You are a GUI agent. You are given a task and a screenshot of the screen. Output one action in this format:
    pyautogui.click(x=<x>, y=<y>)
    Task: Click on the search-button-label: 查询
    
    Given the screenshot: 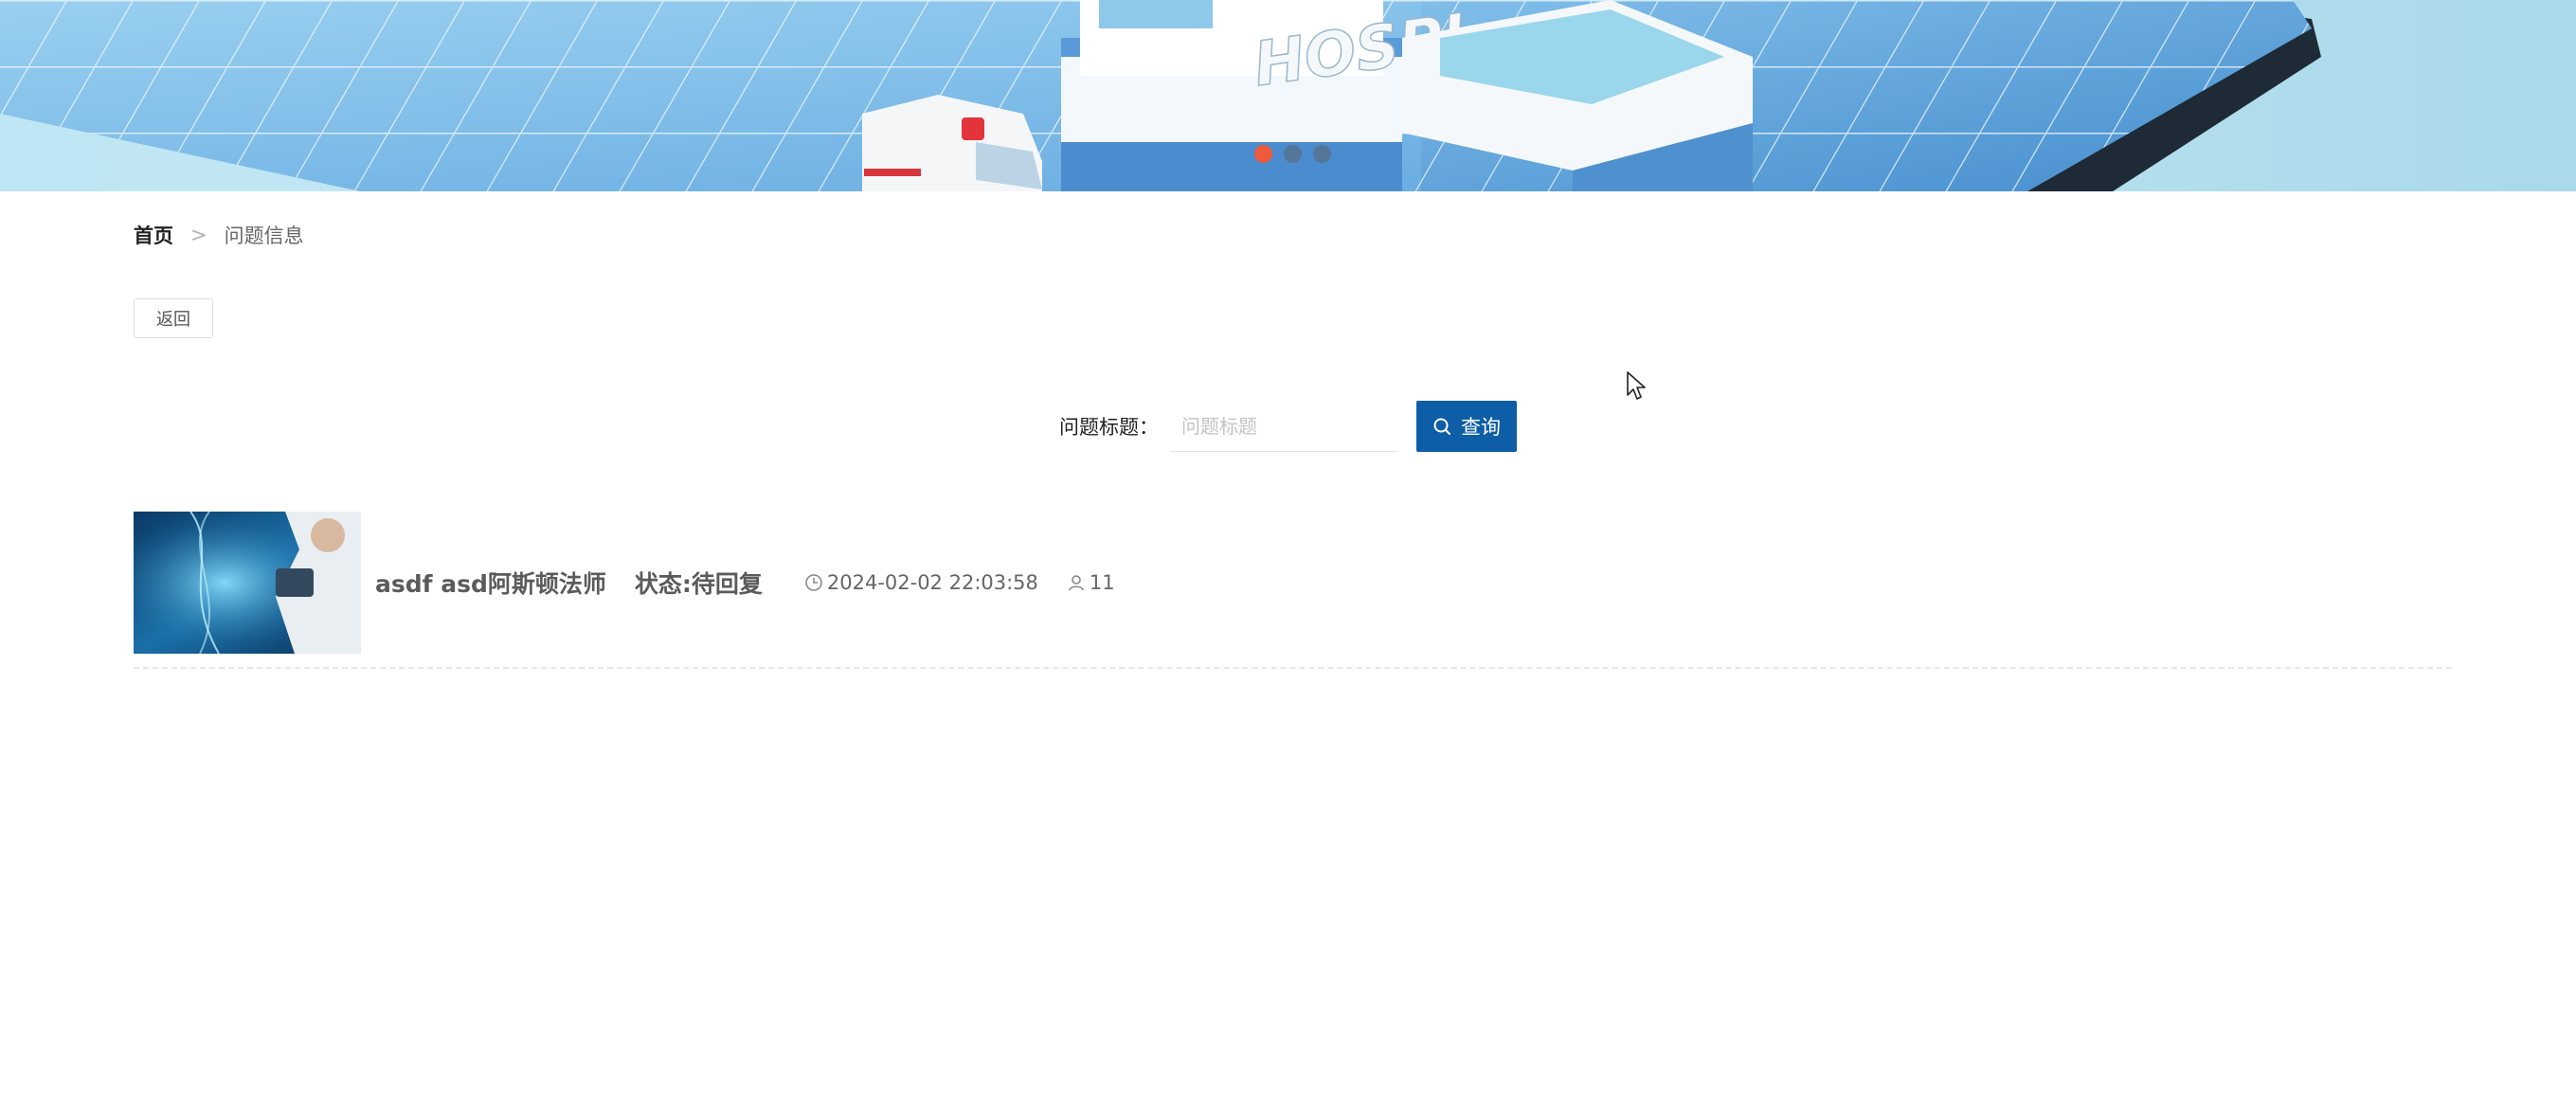 What is the action you would take?
    pyautogui.click(x=1481, y=427)
    